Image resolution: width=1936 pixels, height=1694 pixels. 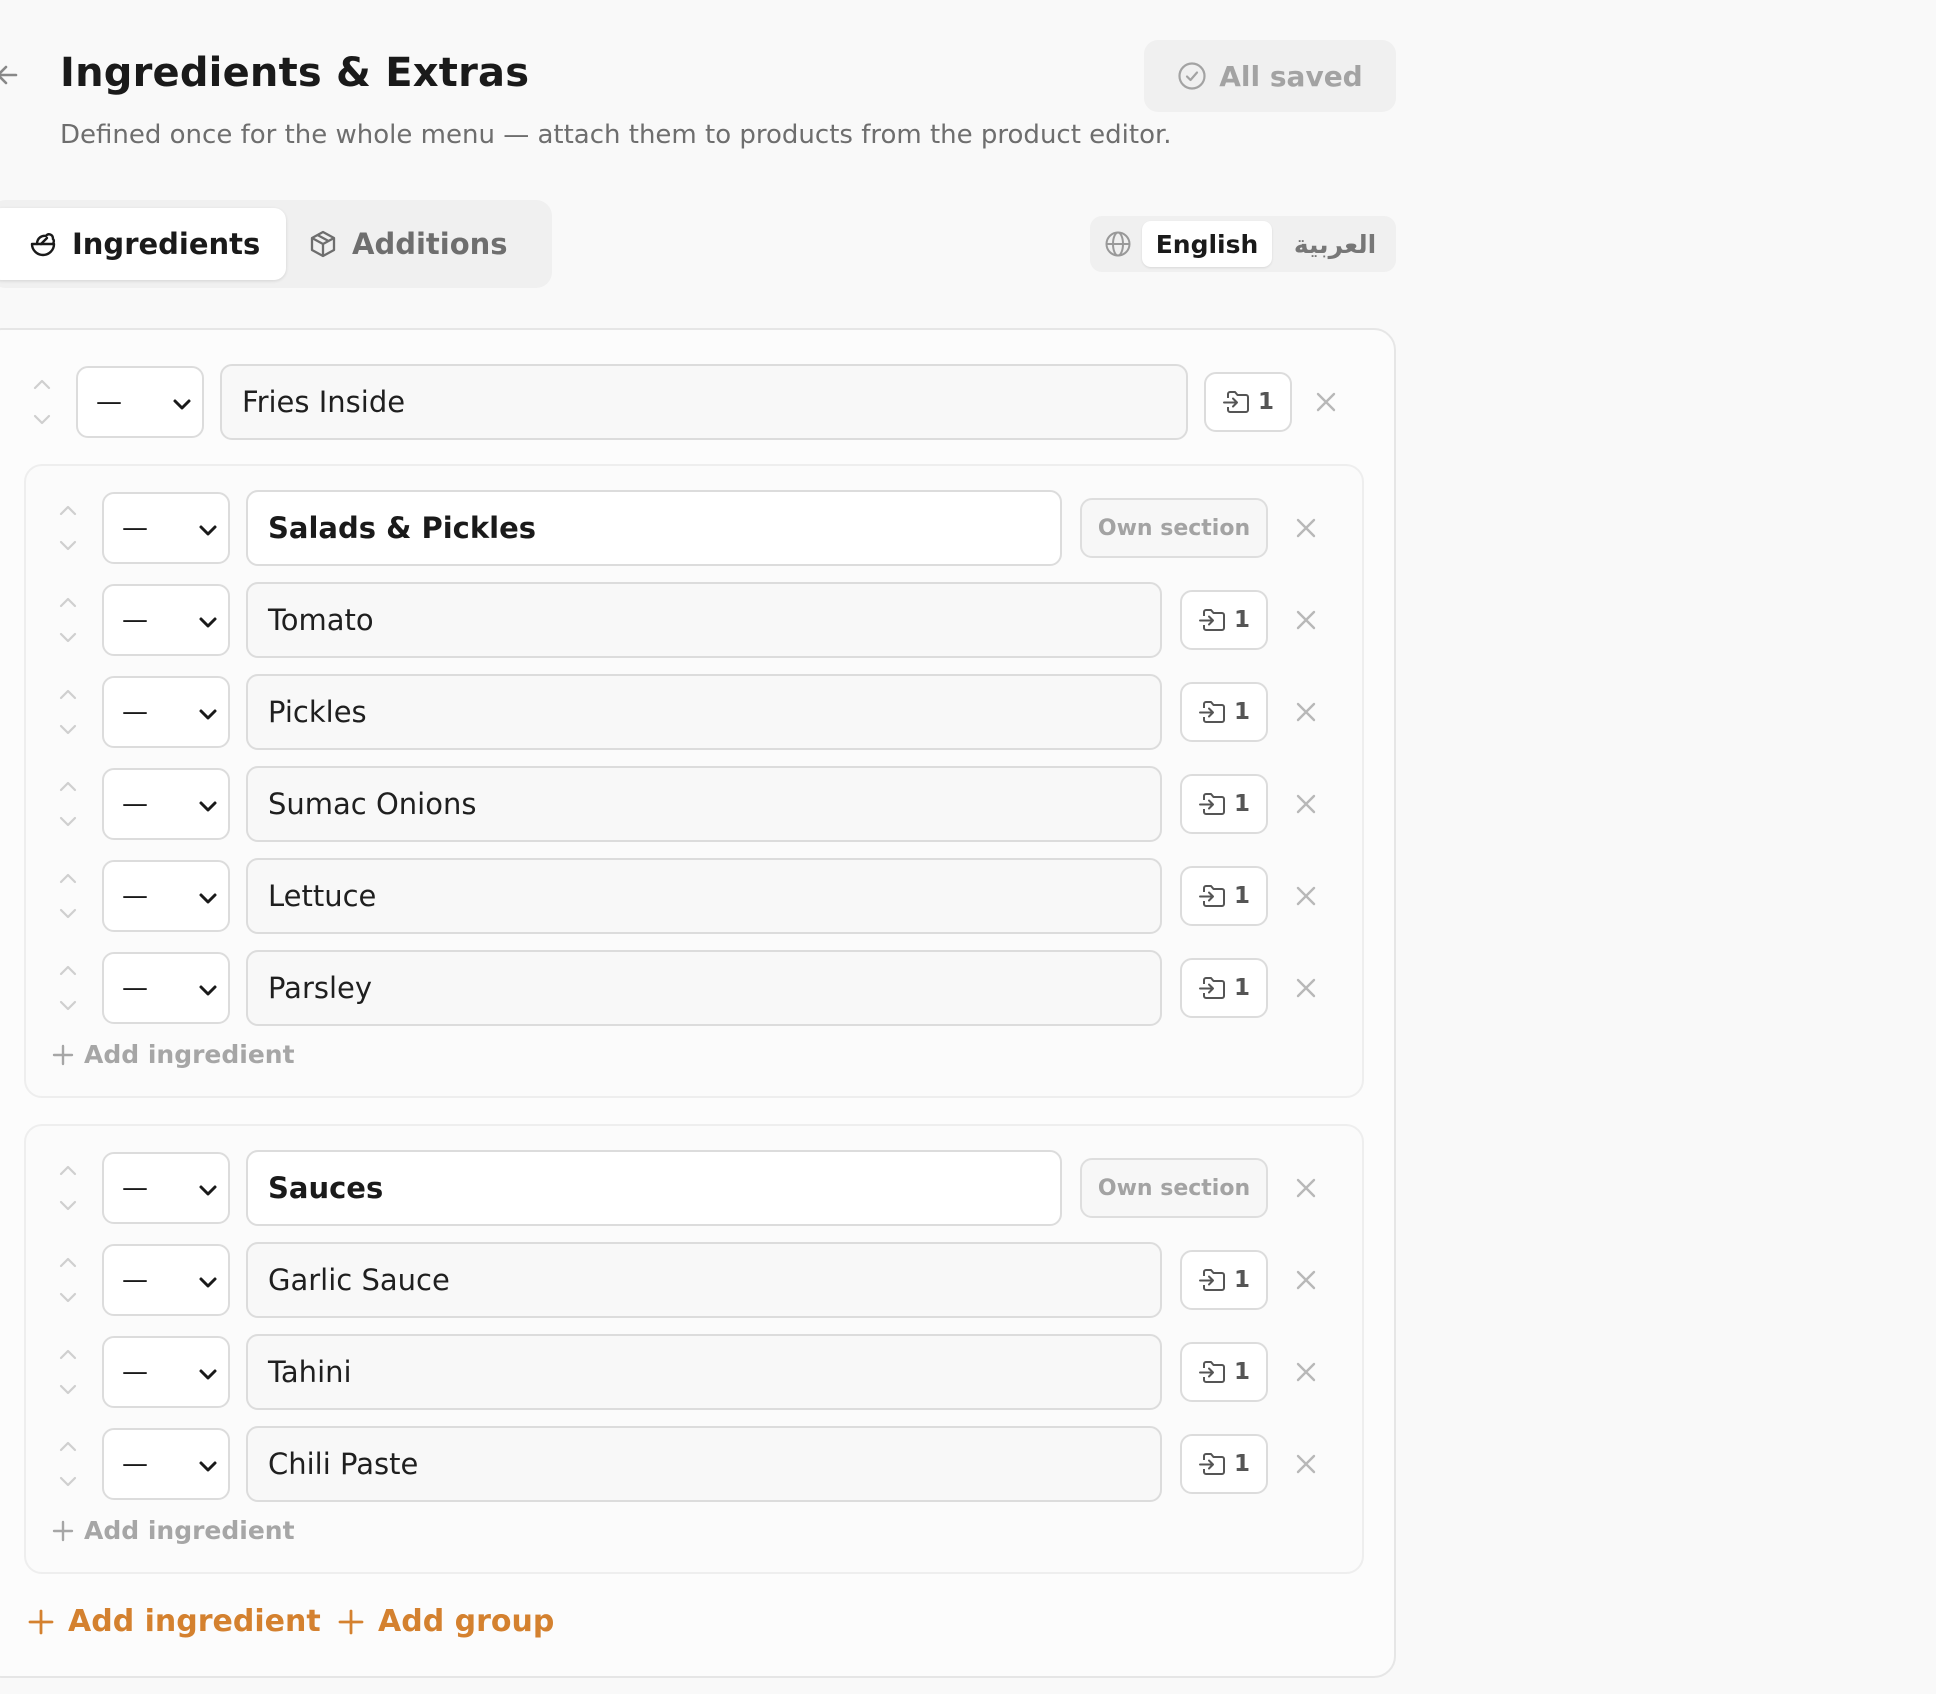 I want to click on group-name-input: Salads & Pickles, so click(x=654, y=528).